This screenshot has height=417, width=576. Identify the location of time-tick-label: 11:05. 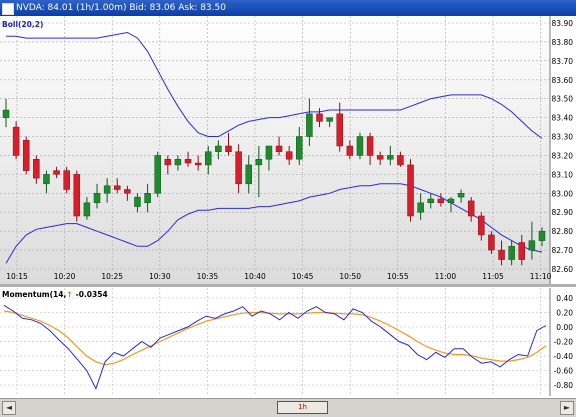
(493, 276).